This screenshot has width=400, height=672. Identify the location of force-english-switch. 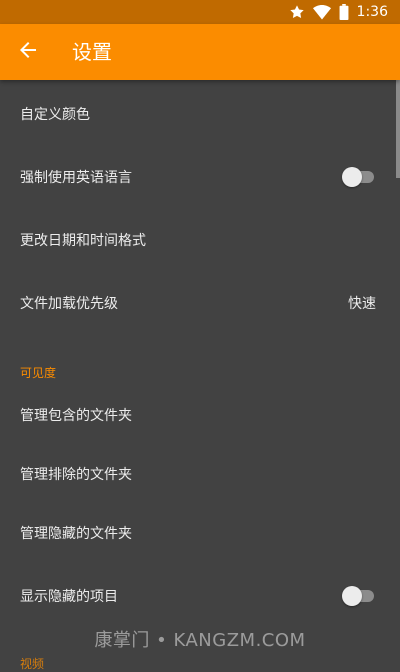
(359, 176).